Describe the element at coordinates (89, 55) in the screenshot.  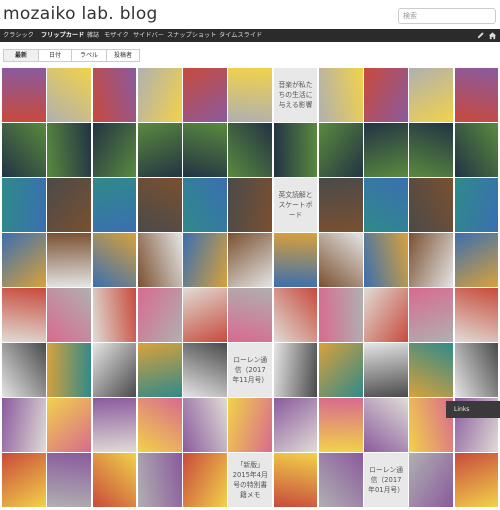
I see `tab-label: ラベル` at that location.